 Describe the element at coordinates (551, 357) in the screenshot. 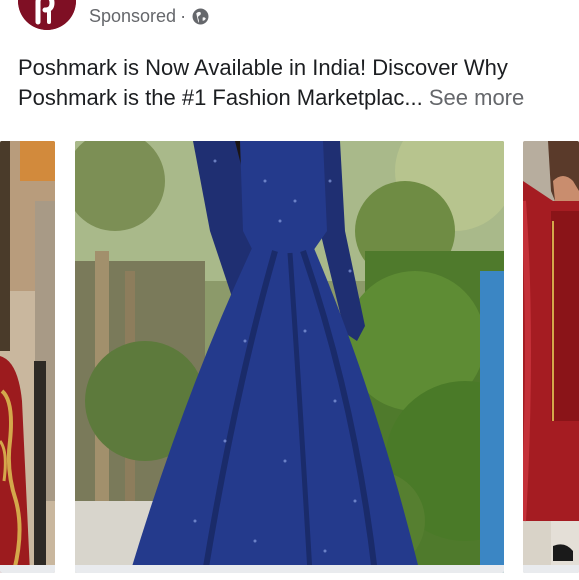

I see `carousel-card-right` at that location.